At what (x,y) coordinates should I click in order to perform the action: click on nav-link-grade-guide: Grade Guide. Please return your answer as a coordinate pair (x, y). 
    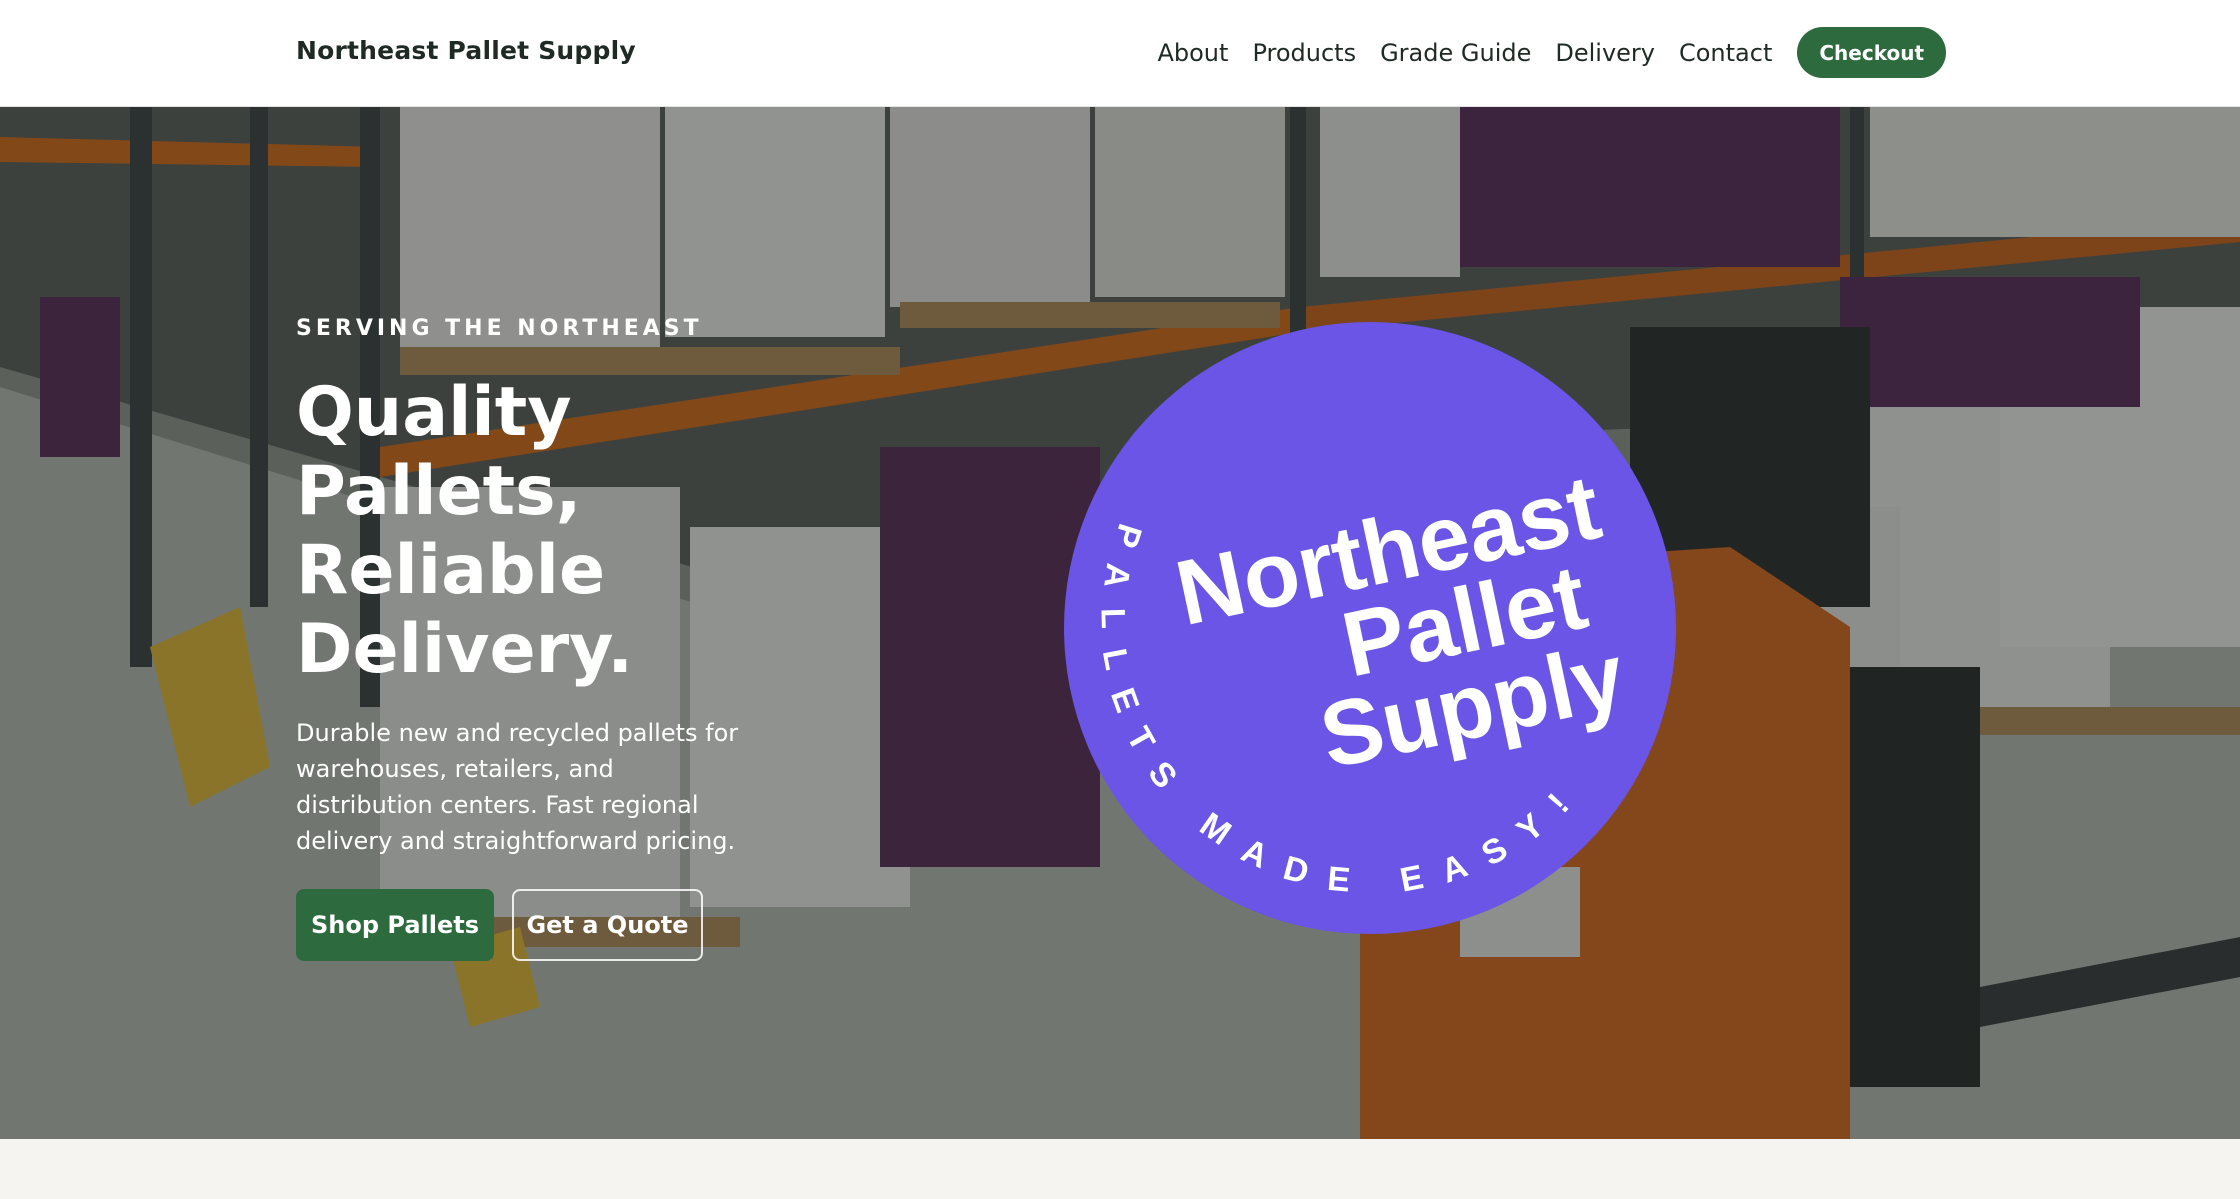
    Looking at the image, I should click on (1455, 53).